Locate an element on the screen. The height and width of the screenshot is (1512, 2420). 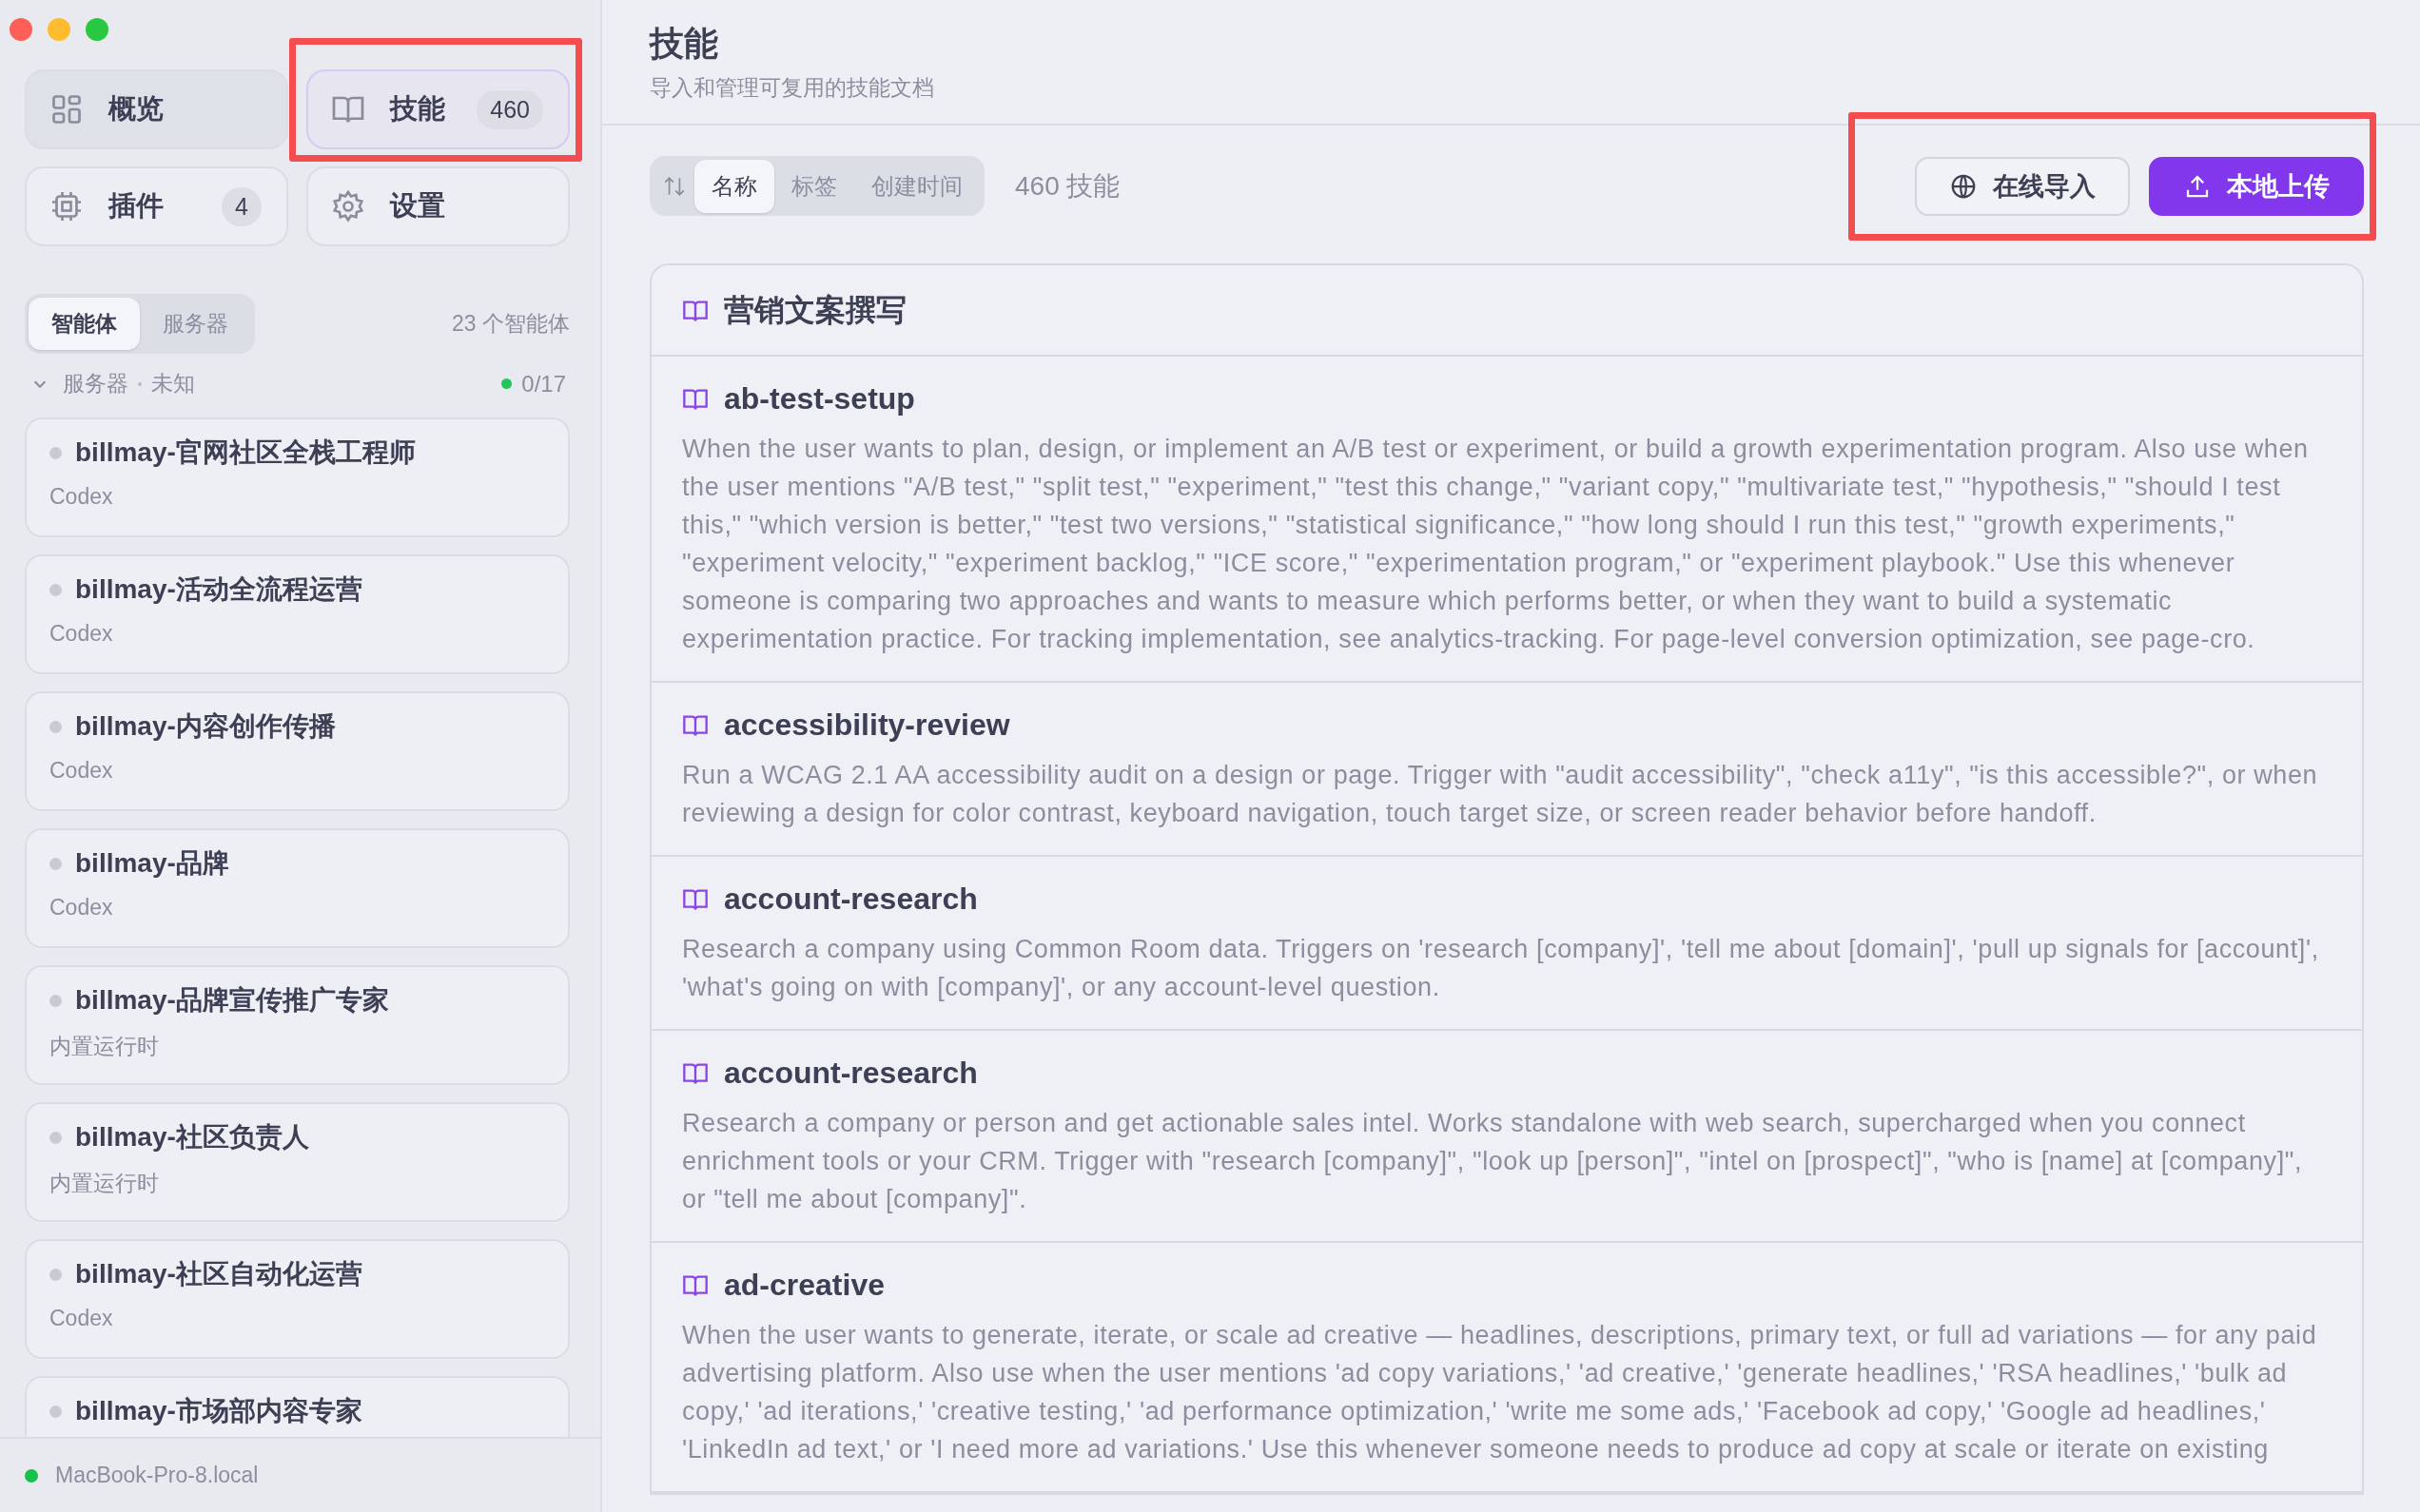
nav-item: 插件 4 is located at coordinates (156, 206).